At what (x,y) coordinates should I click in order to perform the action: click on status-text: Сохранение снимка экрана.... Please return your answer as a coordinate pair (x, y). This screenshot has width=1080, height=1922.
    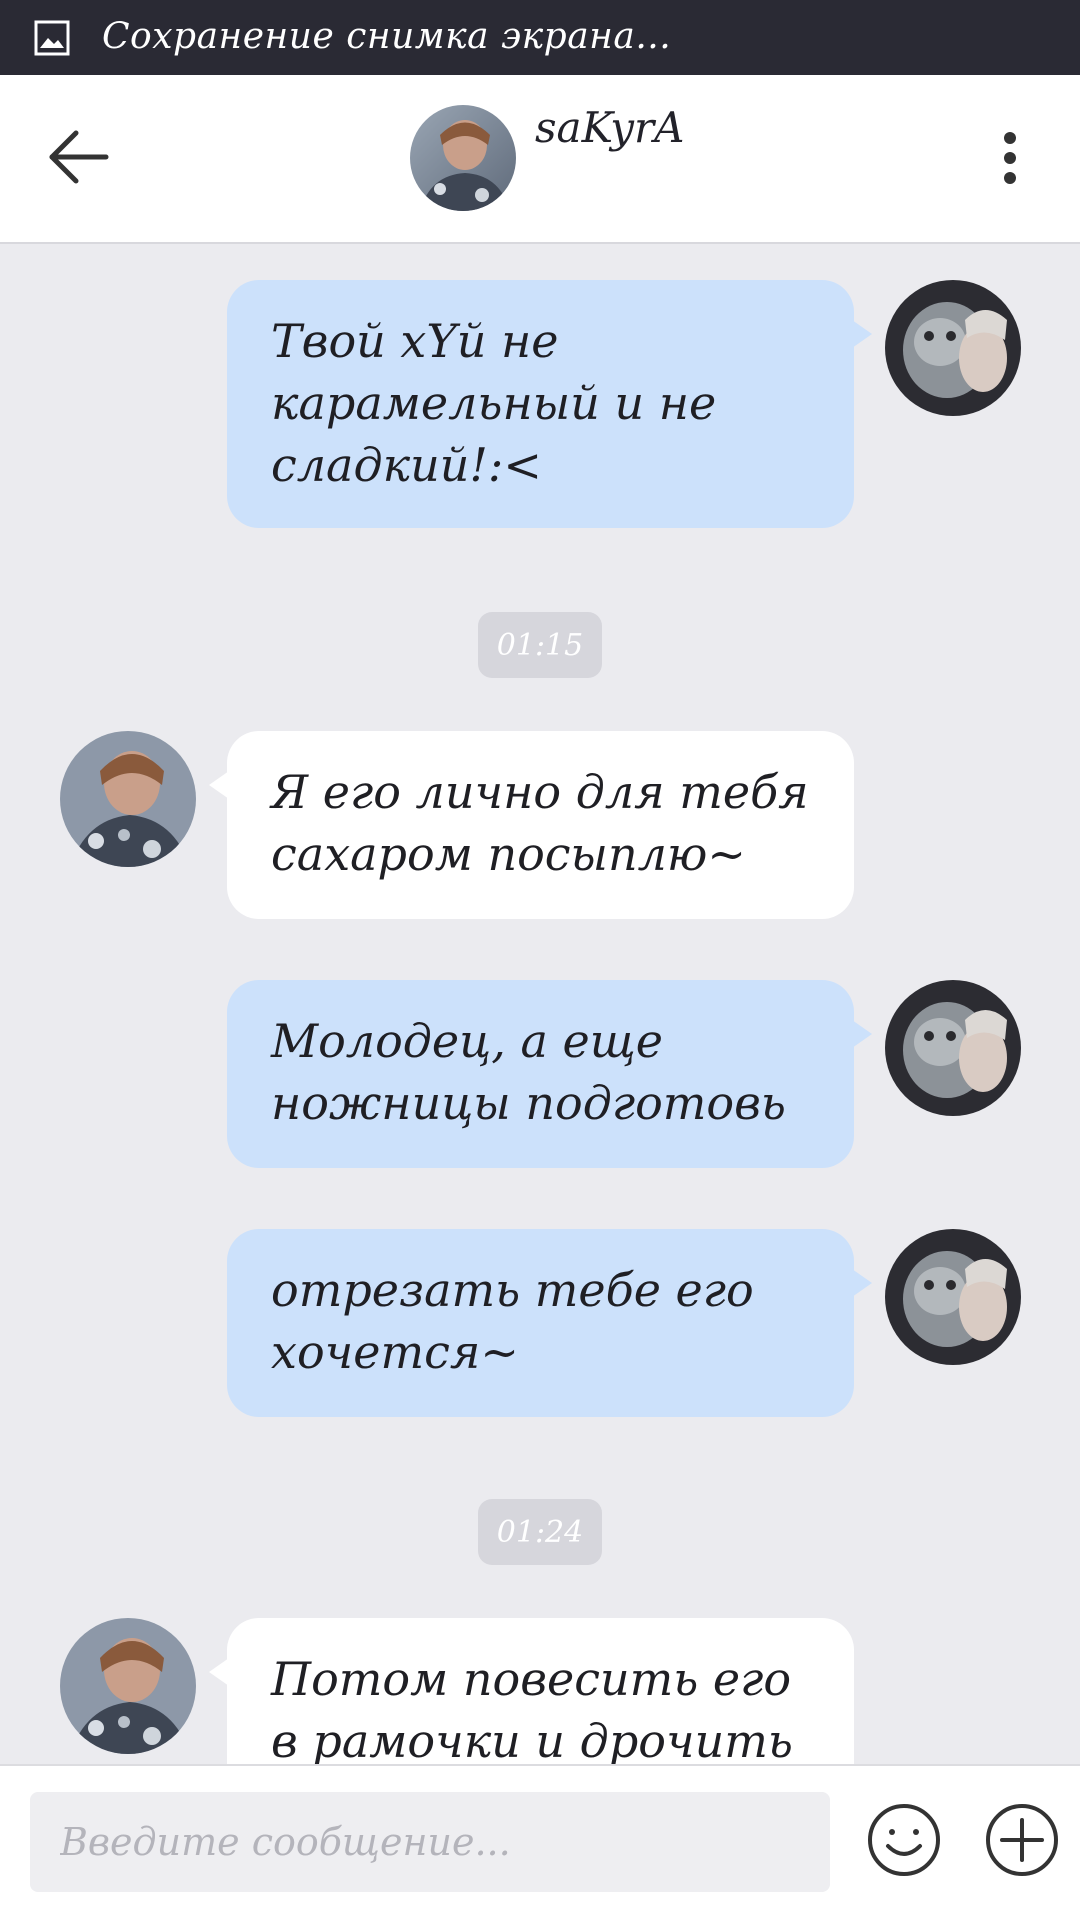
    Looking at the image, I should click on (387, 36).